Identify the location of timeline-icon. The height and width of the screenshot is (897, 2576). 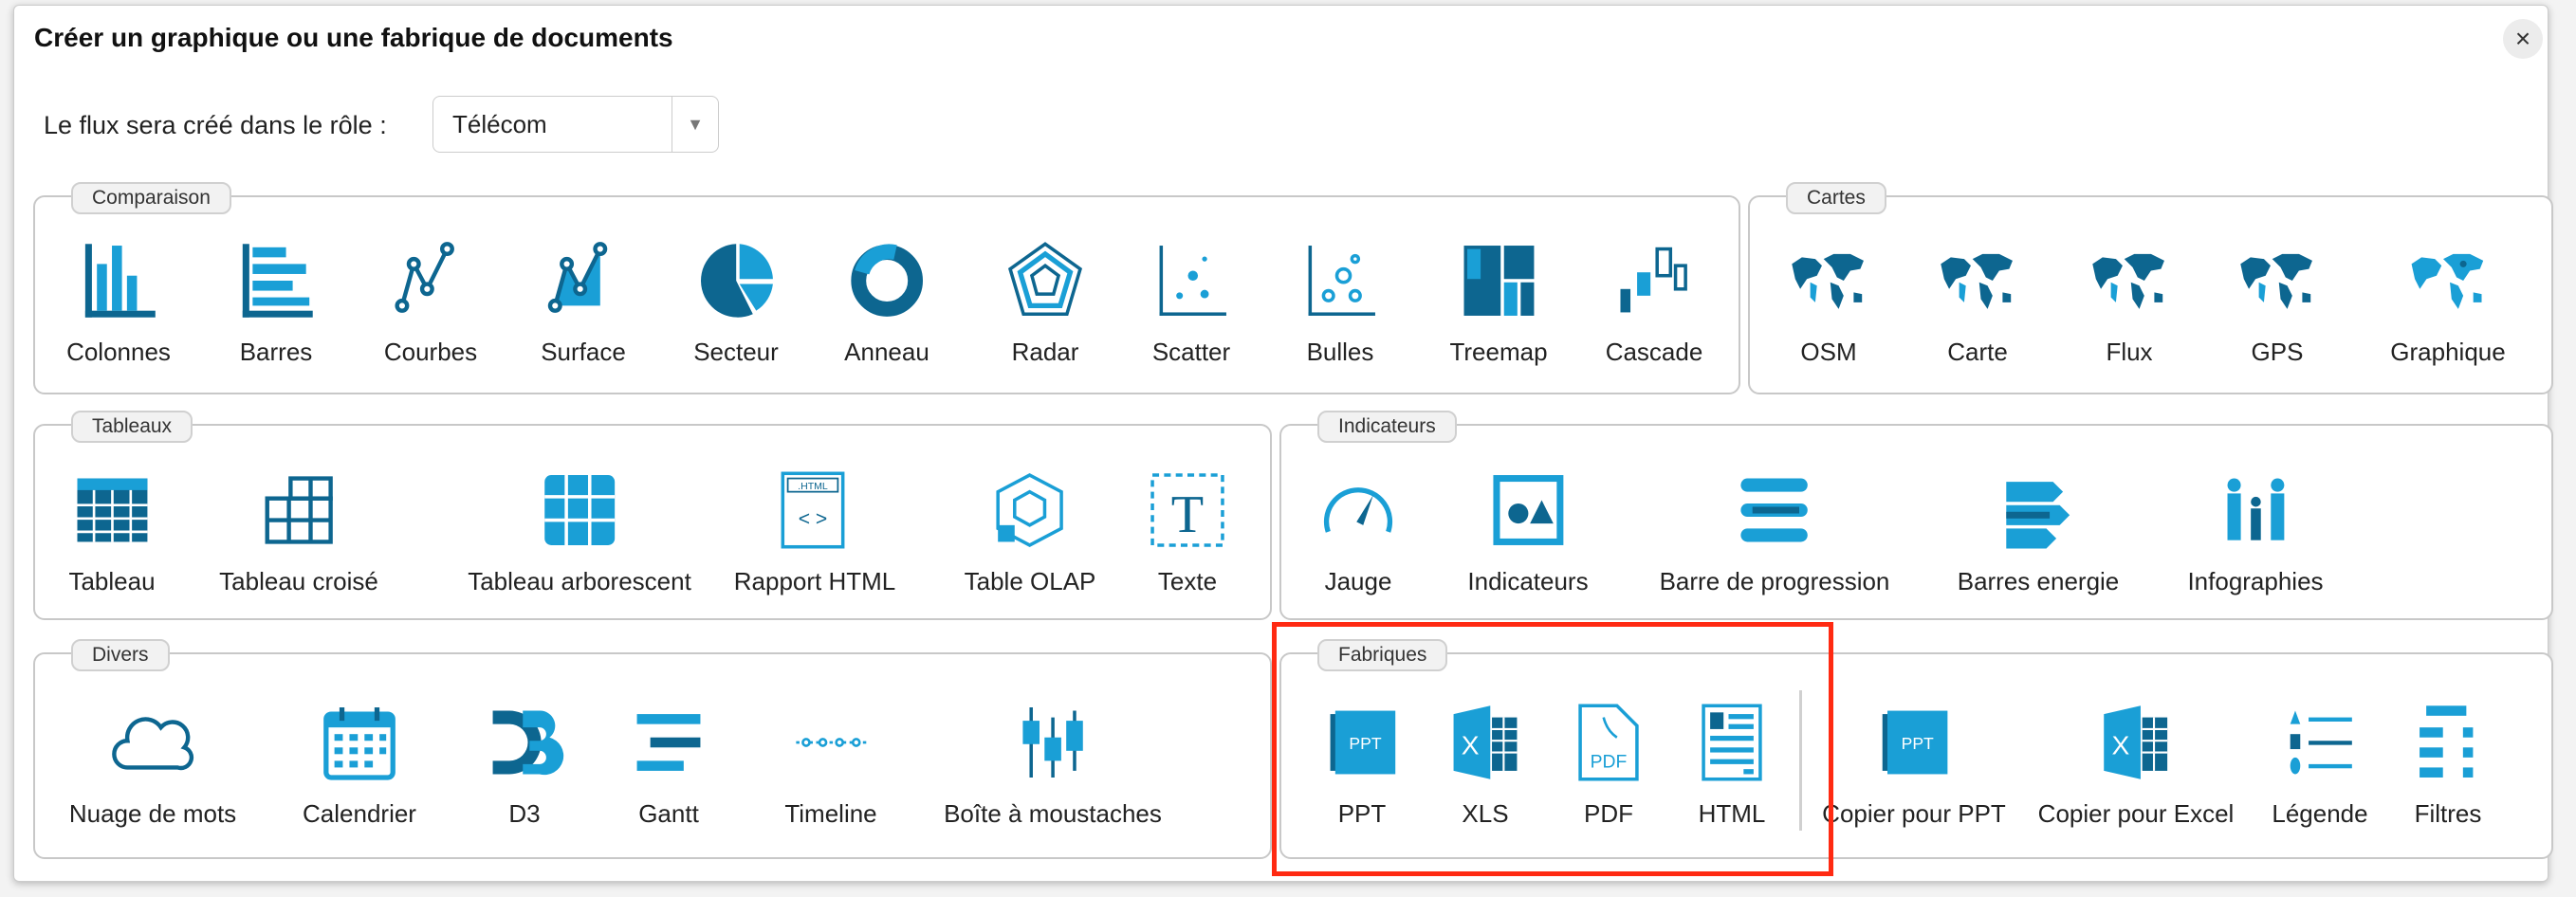
(831, 742).